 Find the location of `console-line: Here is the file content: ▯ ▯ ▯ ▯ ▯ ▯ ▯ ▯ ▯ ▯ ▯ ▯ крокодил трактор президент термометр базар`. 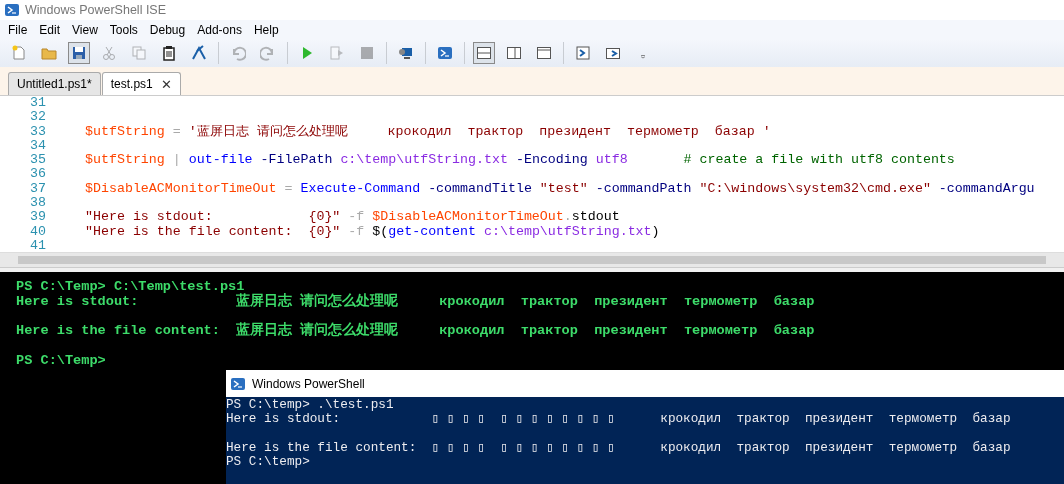

console-line: Here is the file content: ▯ ▯ ▯ ▯ ▯ ▯ ▯ ▯ ▯ ▯ ▯ ▯ крокодил трактор президент термометр базар is located at coordinates (618, 447).